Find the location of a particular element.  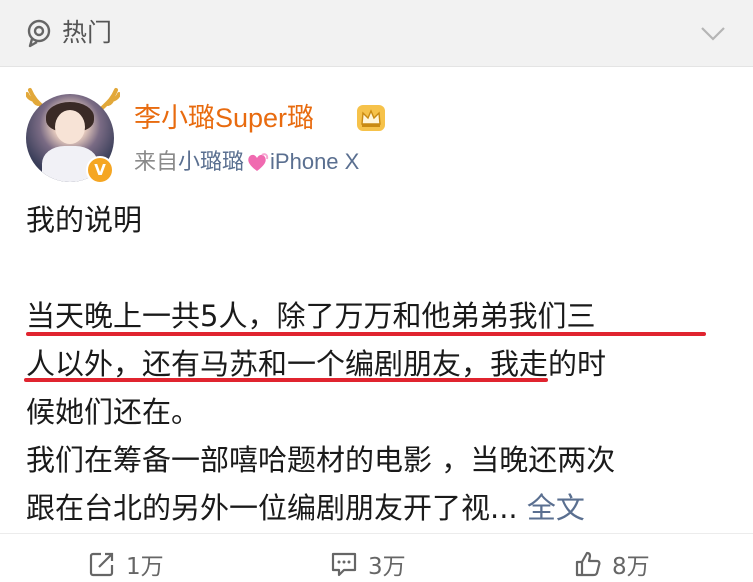

repost-icon is located at coordinates (101, 564).